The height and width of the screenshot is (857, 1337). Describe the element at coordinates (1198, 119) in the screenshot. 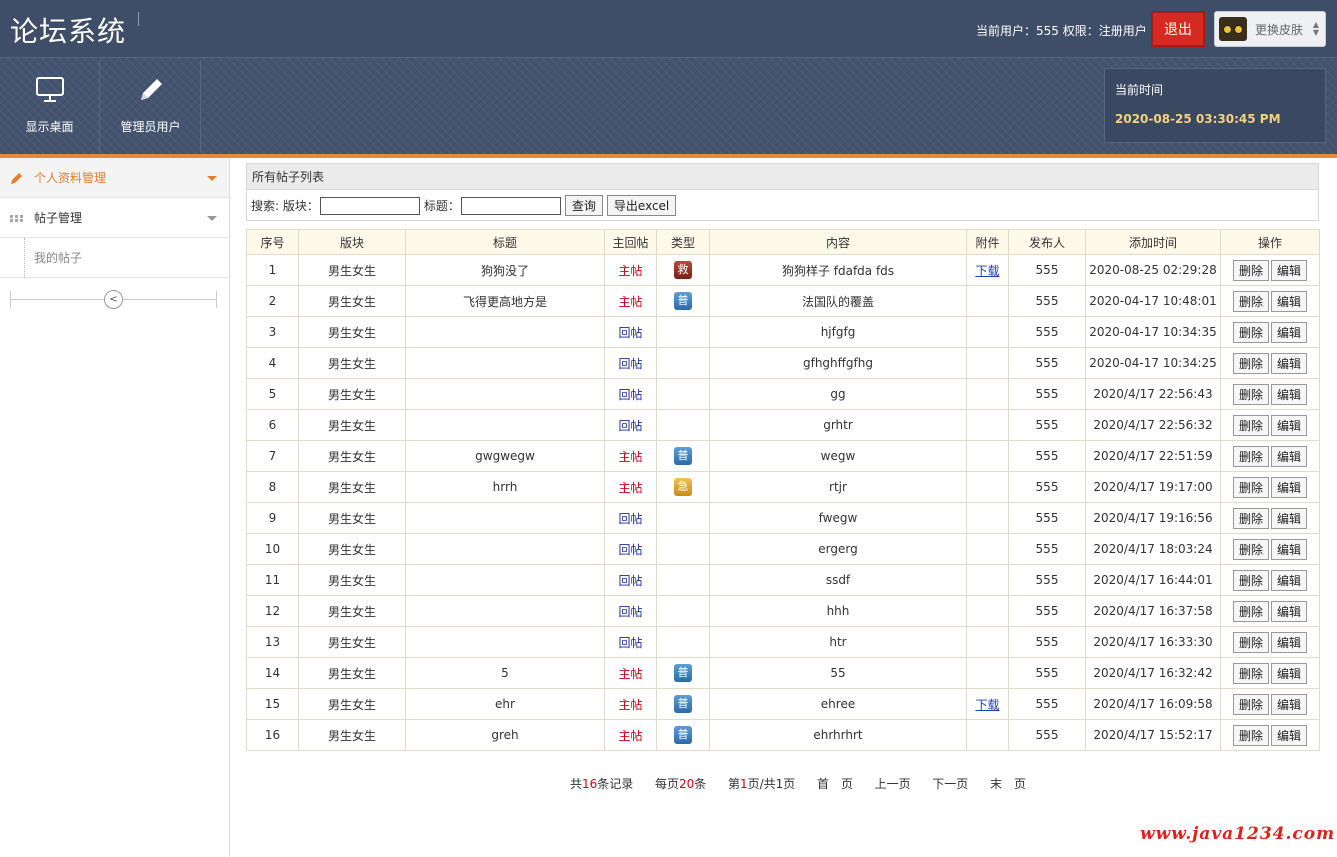

I see `time-value: 2020-08-25 03:30:45 PM` at that location.